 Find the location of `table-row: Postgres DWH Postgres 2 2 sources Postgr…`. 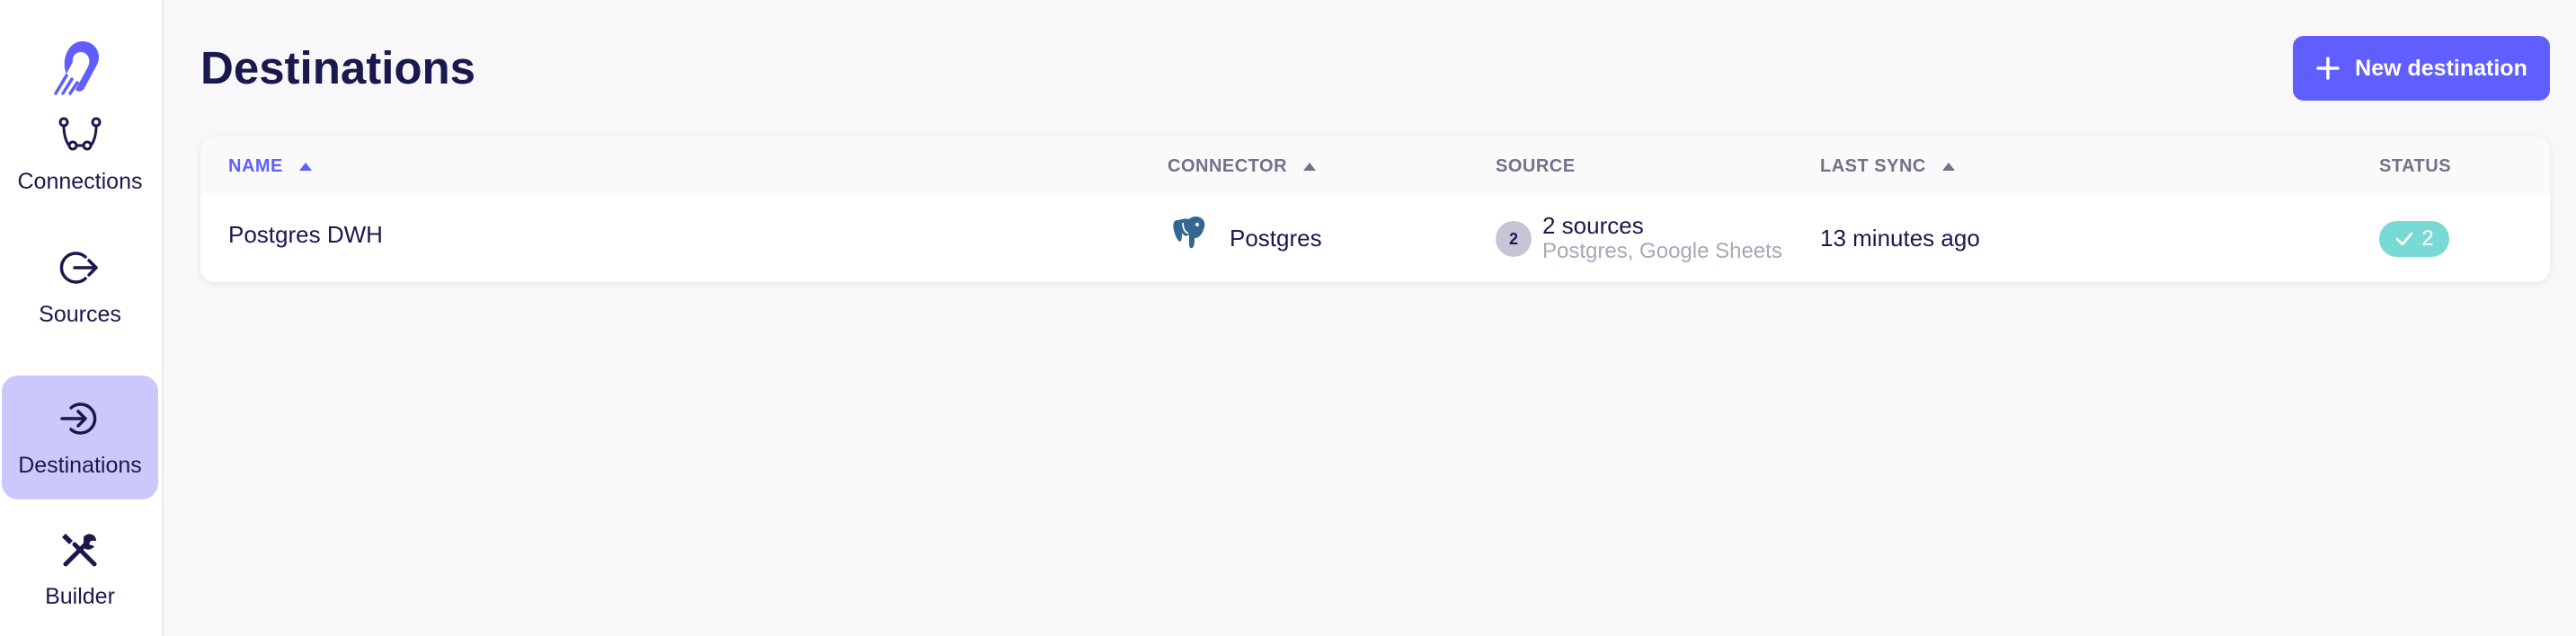

table-row: Postgres DWH Postgres 2 2 sources Postgr… is located at coordinates (1375, 238).